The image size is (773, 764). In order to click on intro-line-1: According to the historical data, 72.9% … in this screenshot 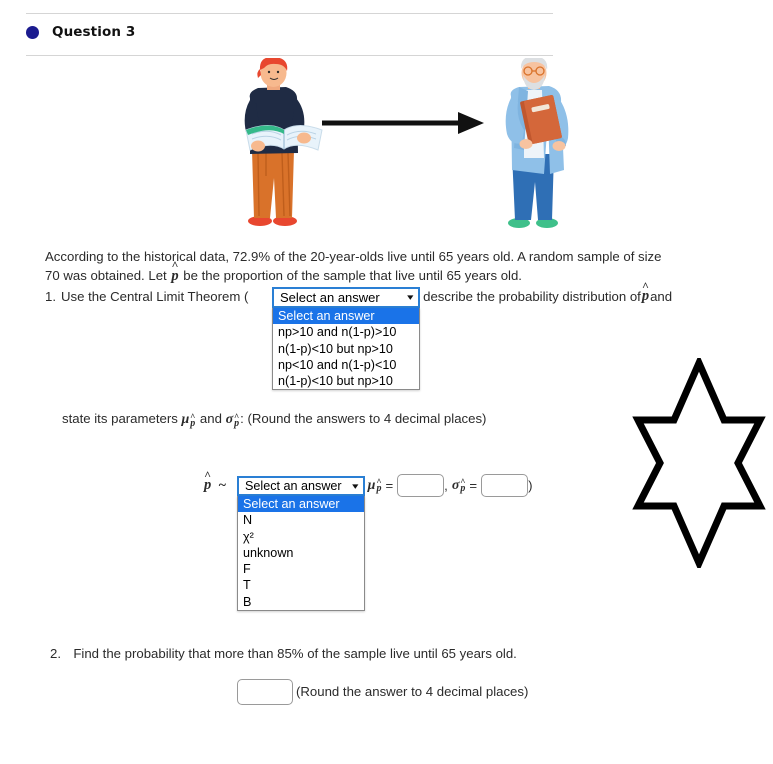, I will do `click(353, 256)`.